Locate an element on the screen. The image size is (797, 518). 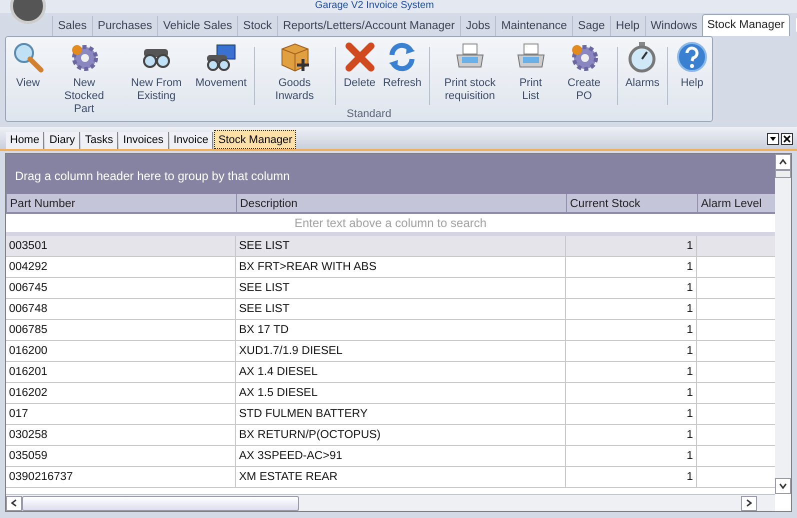
document-tab: Tasks is located at coordinates (99, 140).